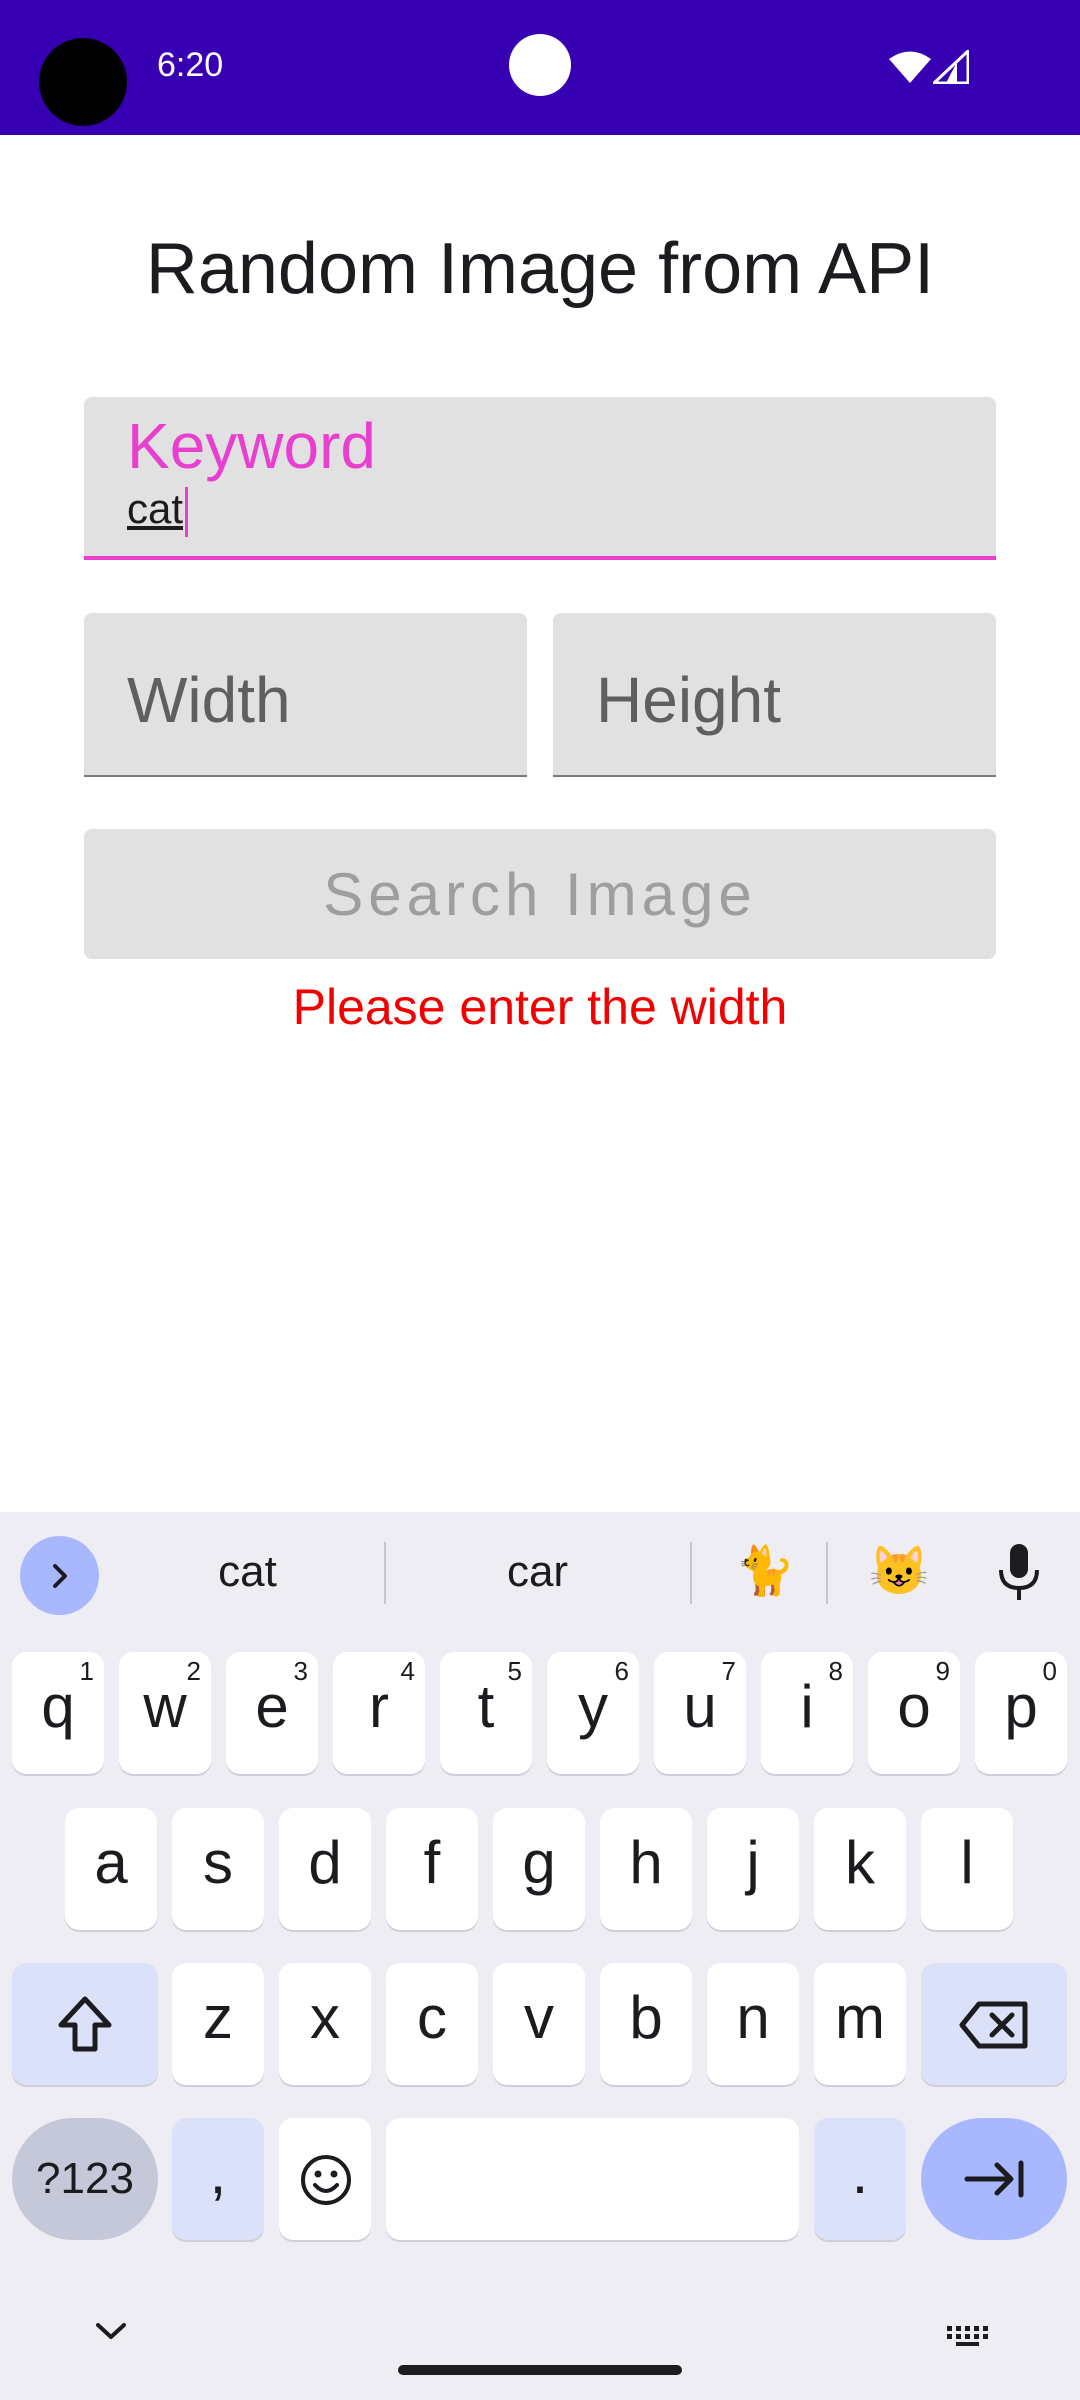 This screenshot has width=1080, height=2400. Describe the element at coordinates (540, 478) in the screenshot. I see `keyword-field: Keyword cat` at that location.